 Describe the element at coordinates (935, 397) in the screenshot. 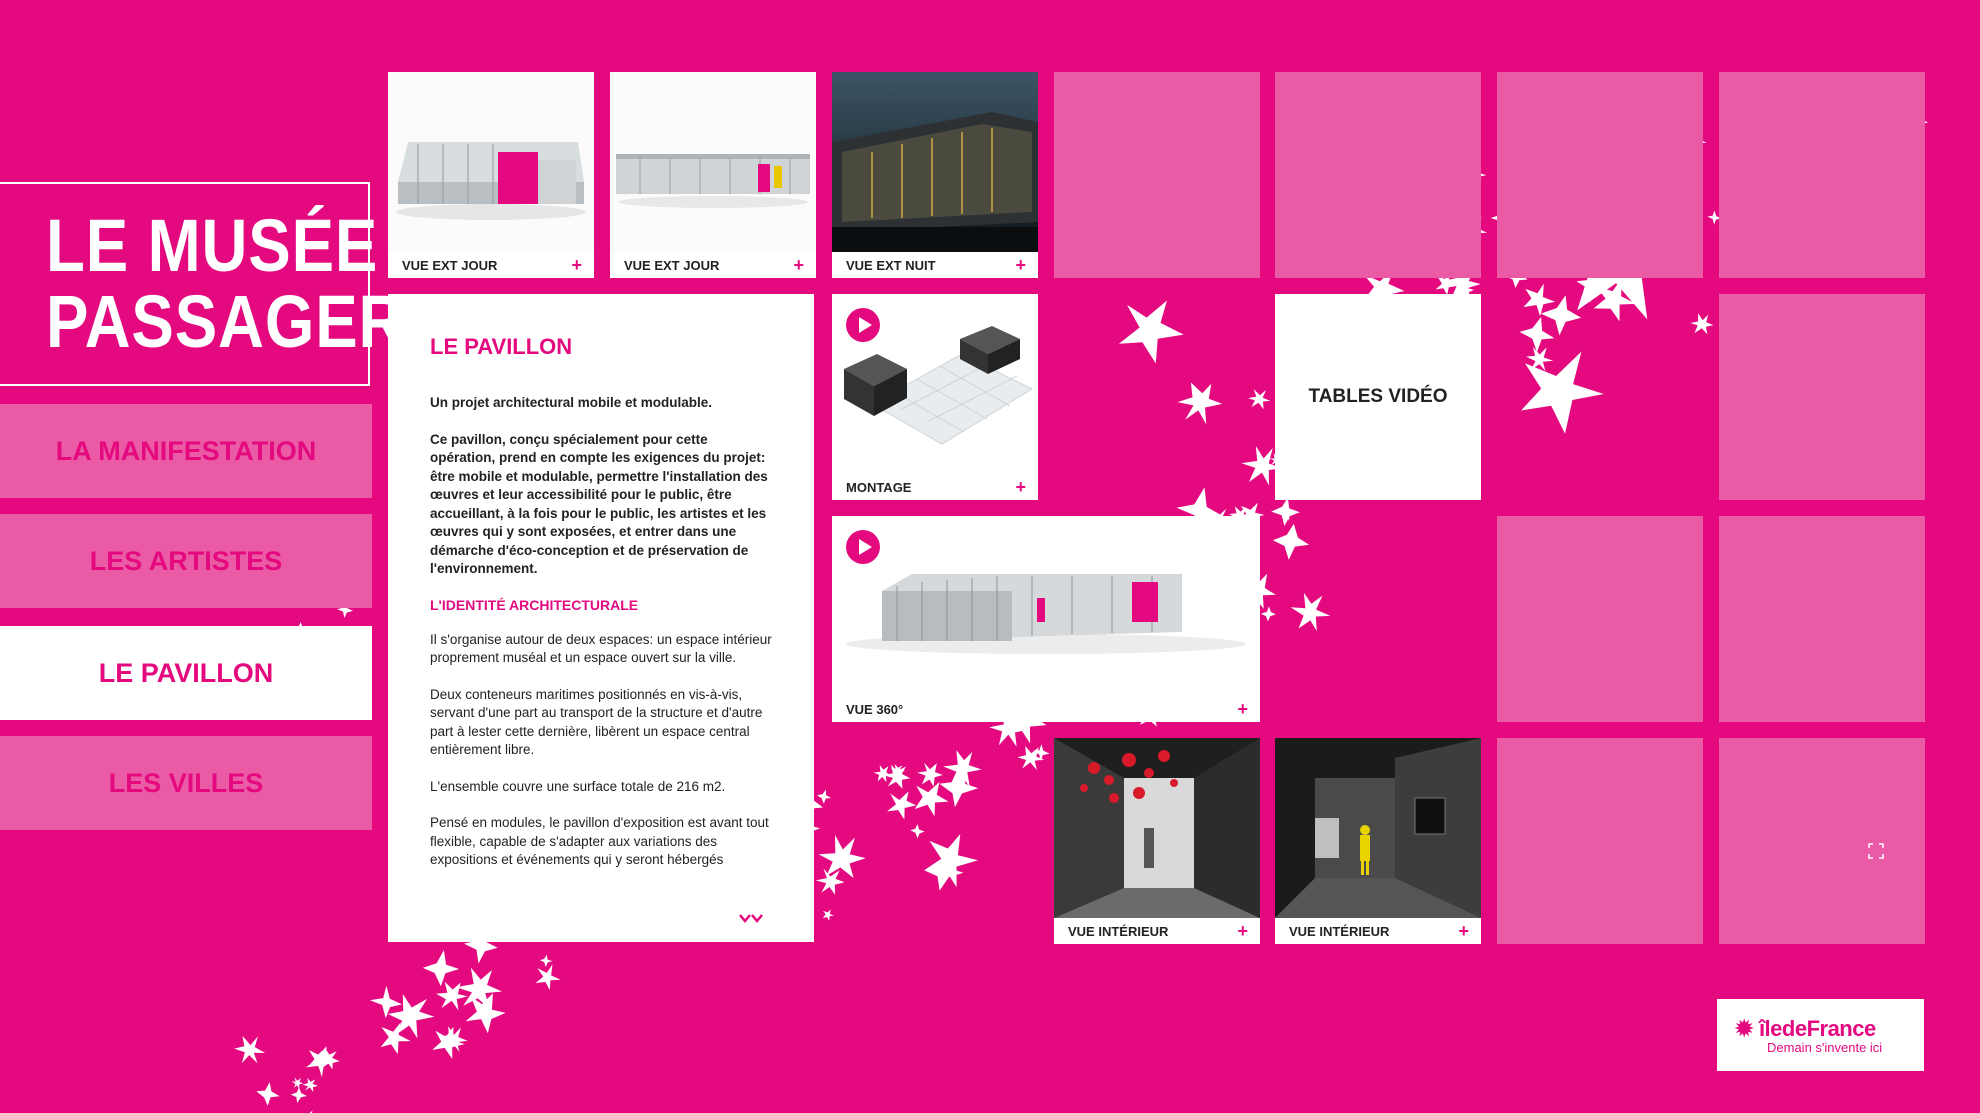

I see `tile-montage: MONTAGE +` at that location.